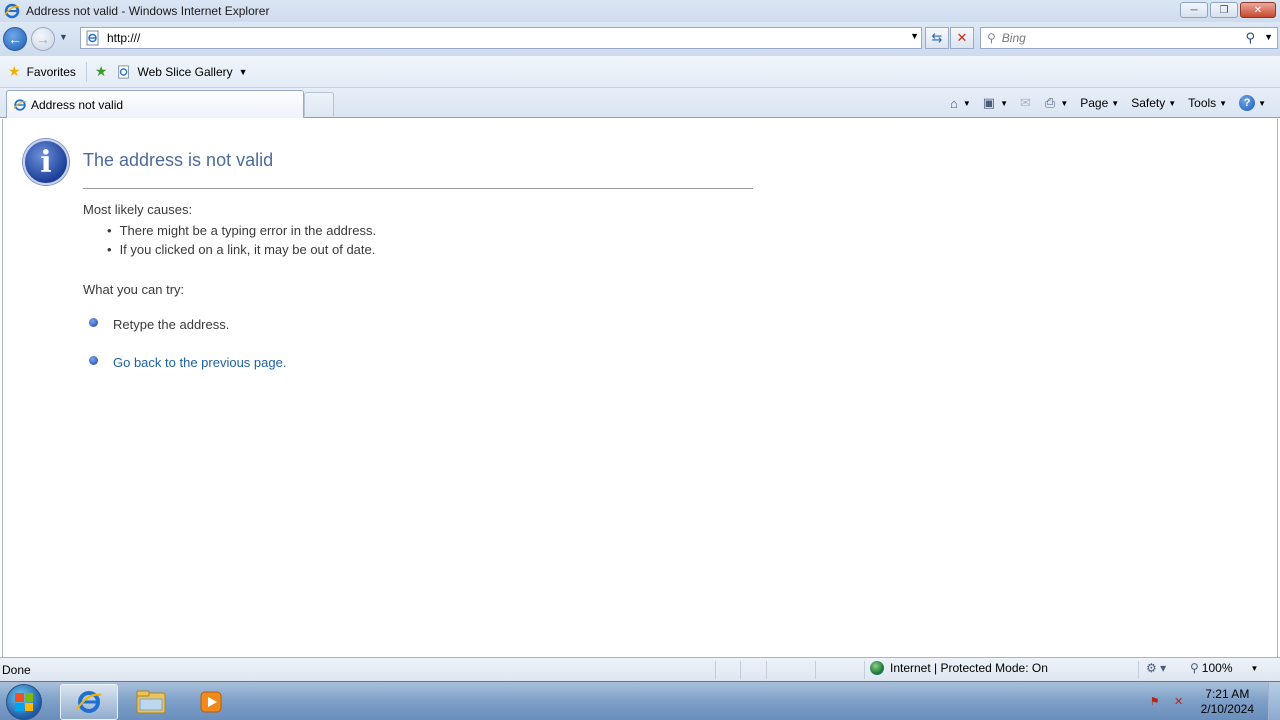  I want to click on add-ons-icon: ⚙ ▾, so click(1156, 668).